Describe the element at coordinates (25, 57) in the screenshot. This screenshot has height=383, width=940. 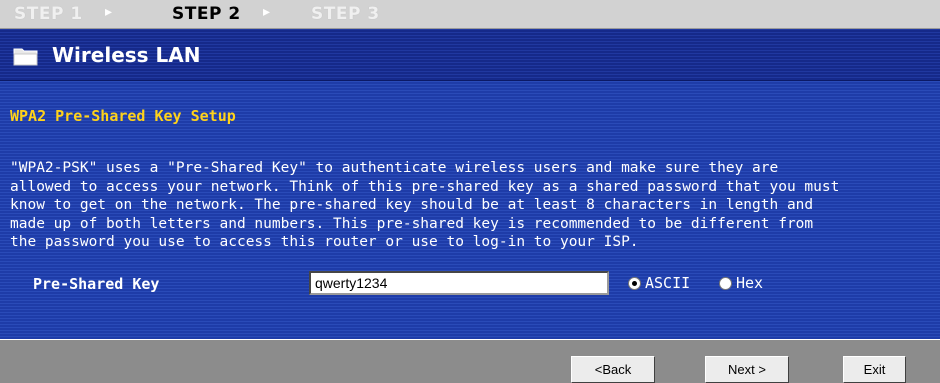
I see `folder-icon` at that location.